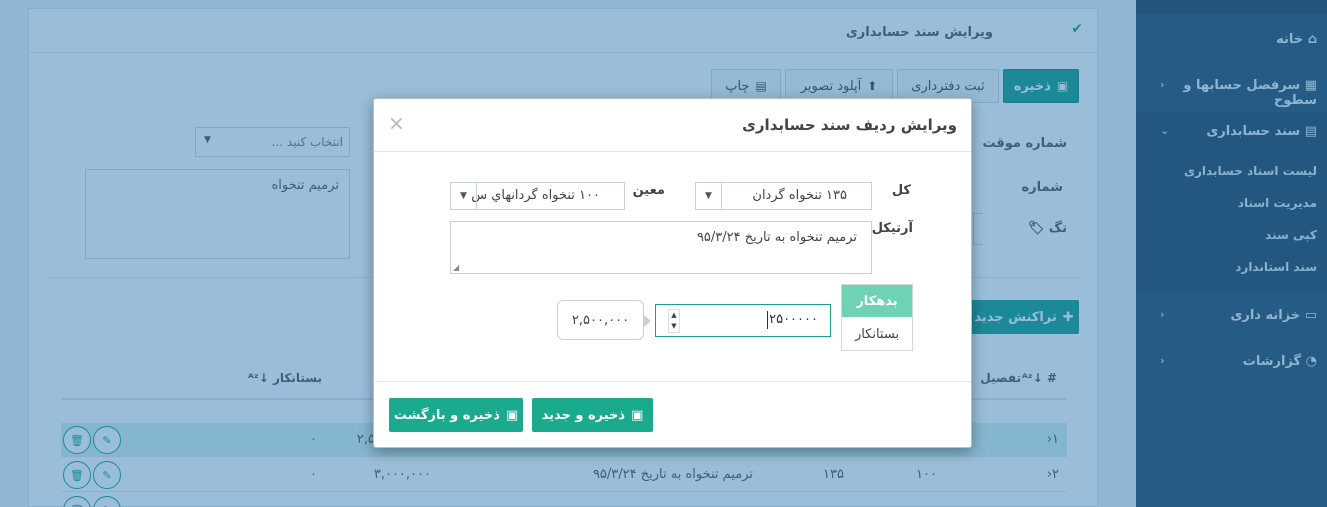  I want to click on close-icon: ×, so click(396, 123).